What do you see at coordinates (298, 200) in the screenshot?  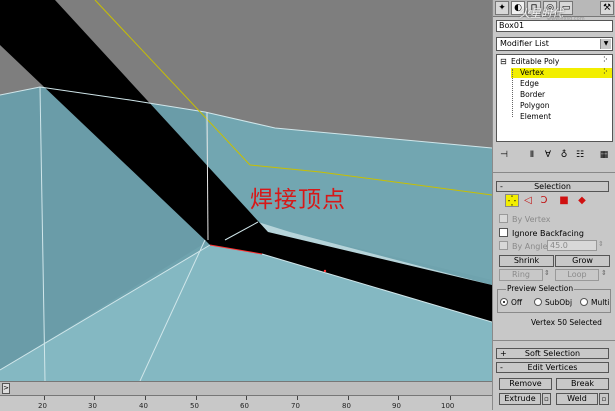 I see `weld-vertex-annotation: 焊接顶点` at bounding box center [298, 200].